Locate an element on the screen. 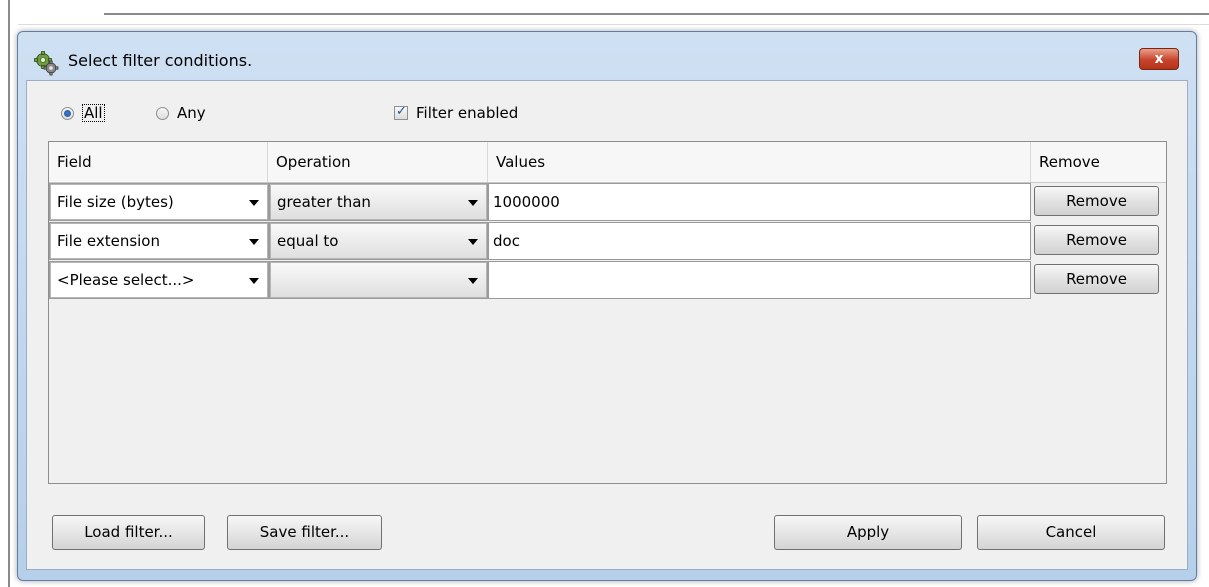  column-header-field: Field is located at coordinates (158, 162).